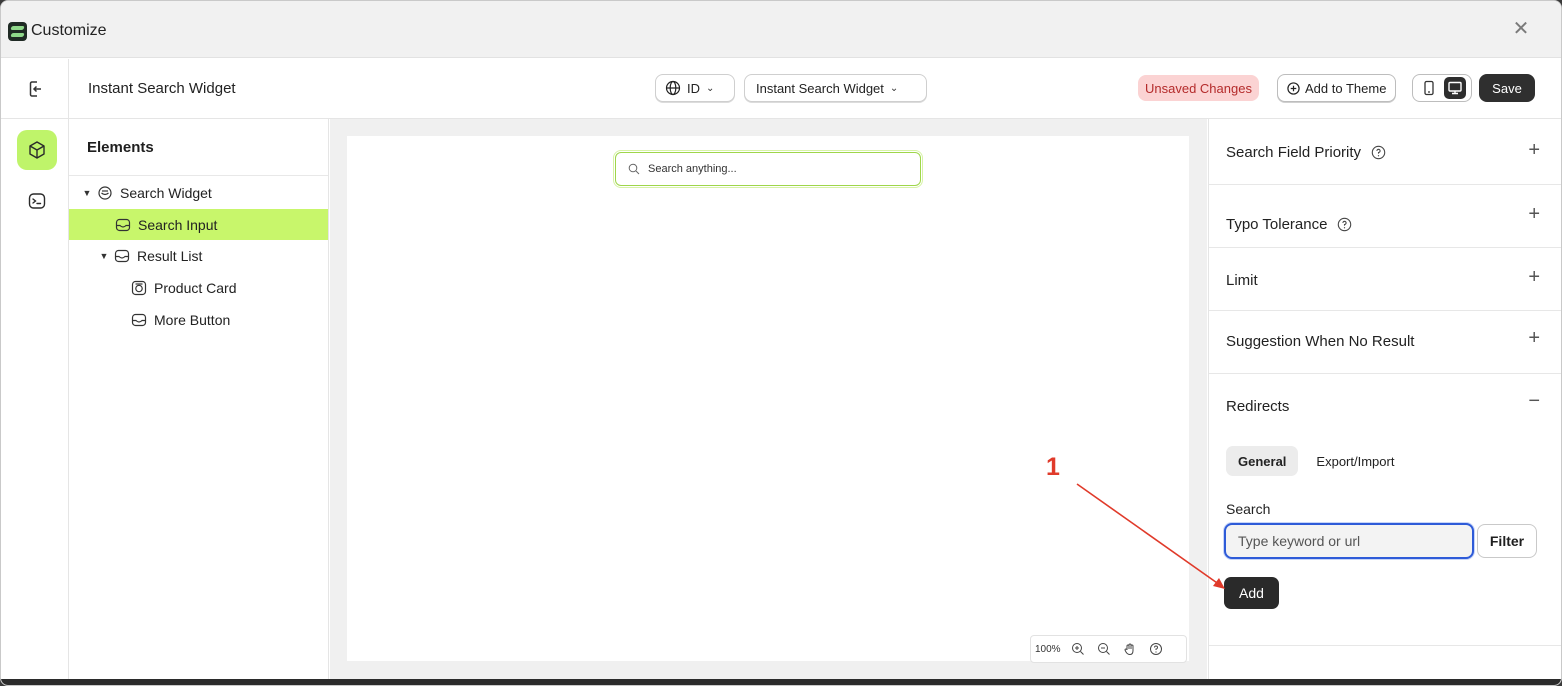  I want to click on add-to-theme-button: Add to Theme, so click(1337, 88).